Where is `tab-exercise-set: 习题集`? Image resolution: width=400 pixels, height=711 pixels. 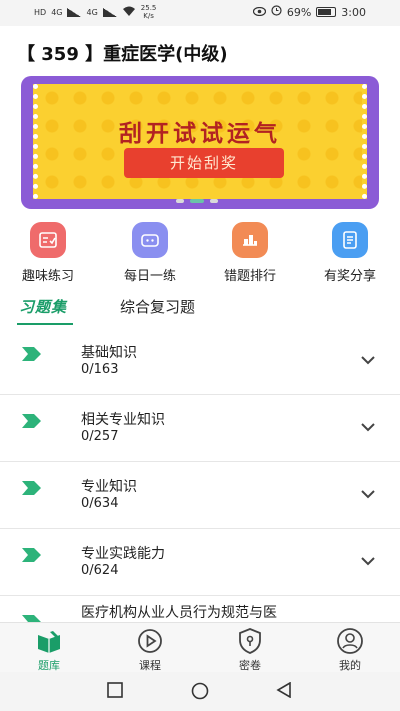
tab-exercise-set: 习题集 is located at coordinates (45, 310).